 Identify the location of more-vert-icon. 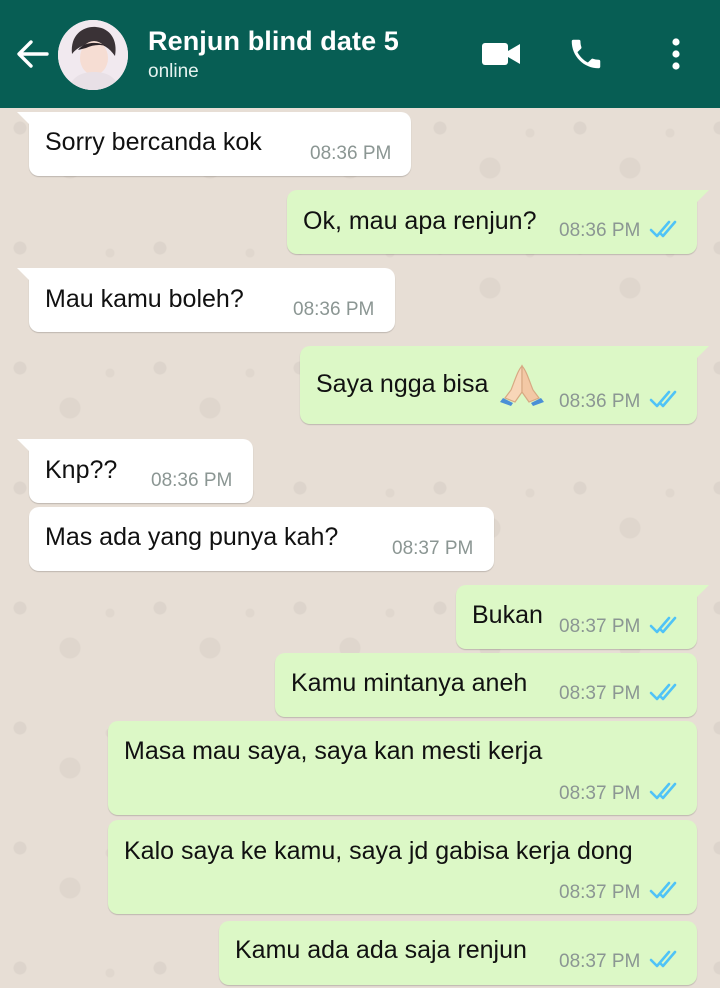
(676, 54).